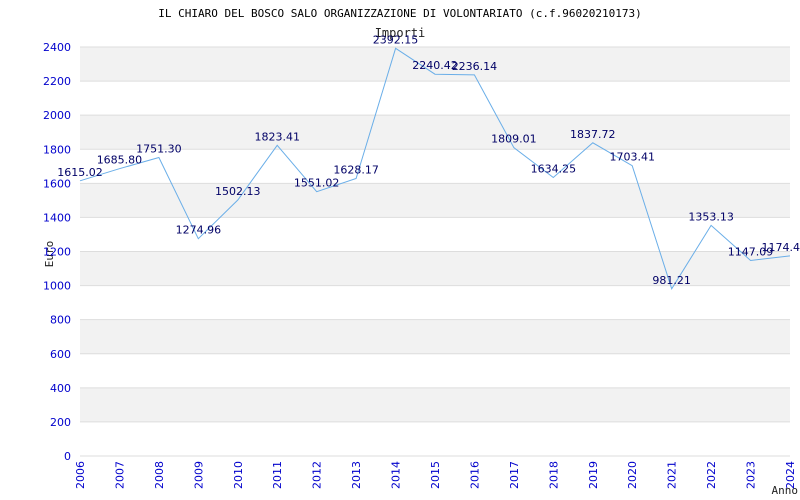  What do you see at coordinates (60, 388) in the screenshot?
I see `y-tick-label: 400` at bounding box center [60, 388].